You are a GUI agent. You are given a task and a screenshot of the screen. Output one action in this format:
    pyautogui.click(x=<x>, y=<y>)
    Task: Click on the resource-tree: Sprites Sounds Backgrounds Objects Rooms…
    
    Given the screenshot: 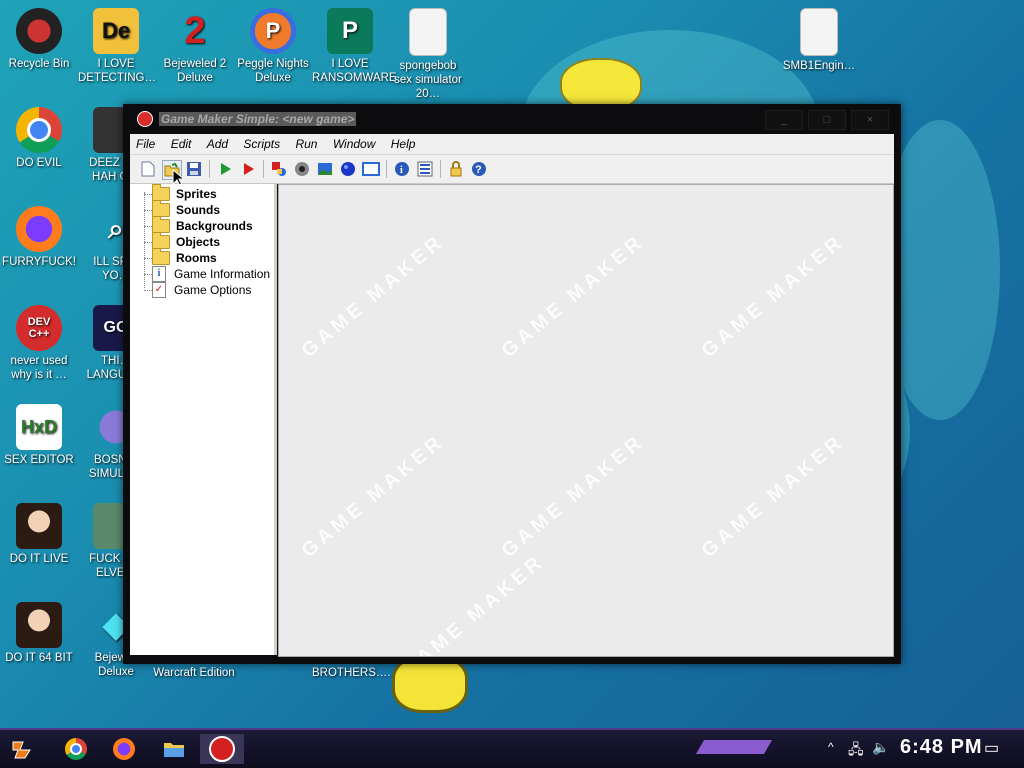 What is the action you would take?
    pyautogui.click(x=203, y=419)
    